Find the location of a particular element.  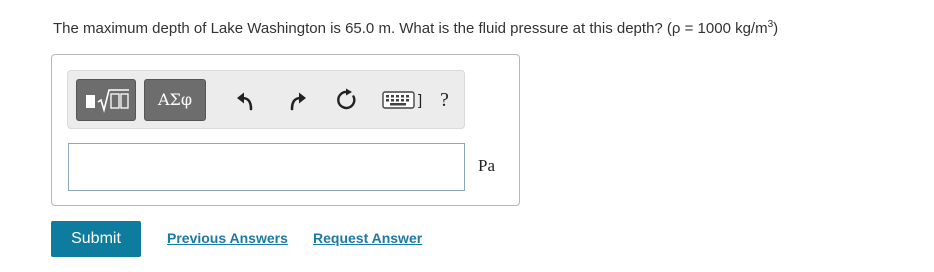

help-icon: ? is located at coordinates (444, 100).